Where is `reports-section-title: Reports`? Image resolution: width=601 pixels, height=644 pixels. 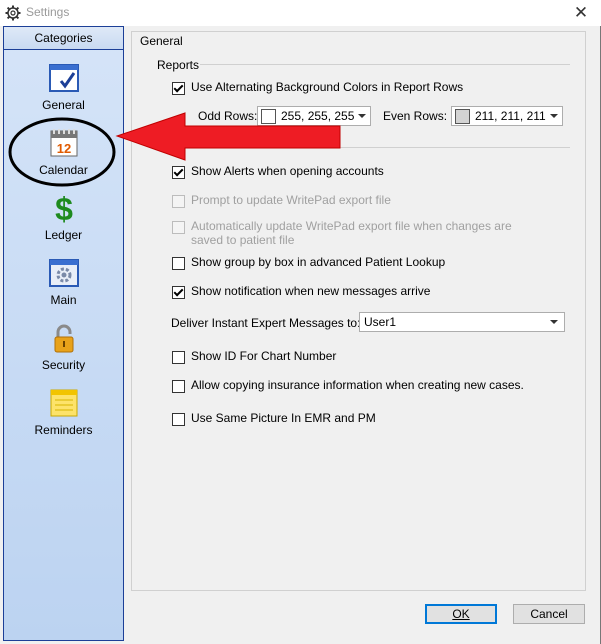
reports-section-title: Reports is located at coordinates (178, 65).